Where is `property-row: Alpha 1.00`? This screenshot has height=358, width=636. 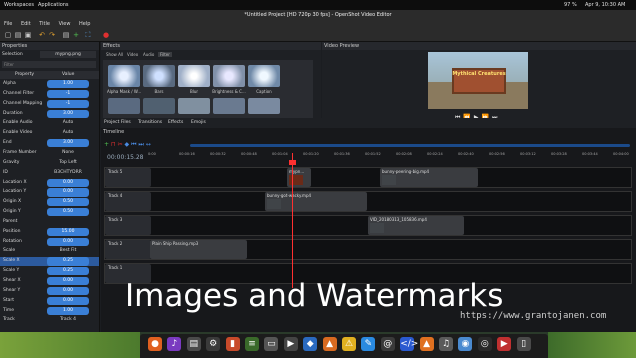
property-row: Alpha 1.00 is located at coordinates (49, 84).